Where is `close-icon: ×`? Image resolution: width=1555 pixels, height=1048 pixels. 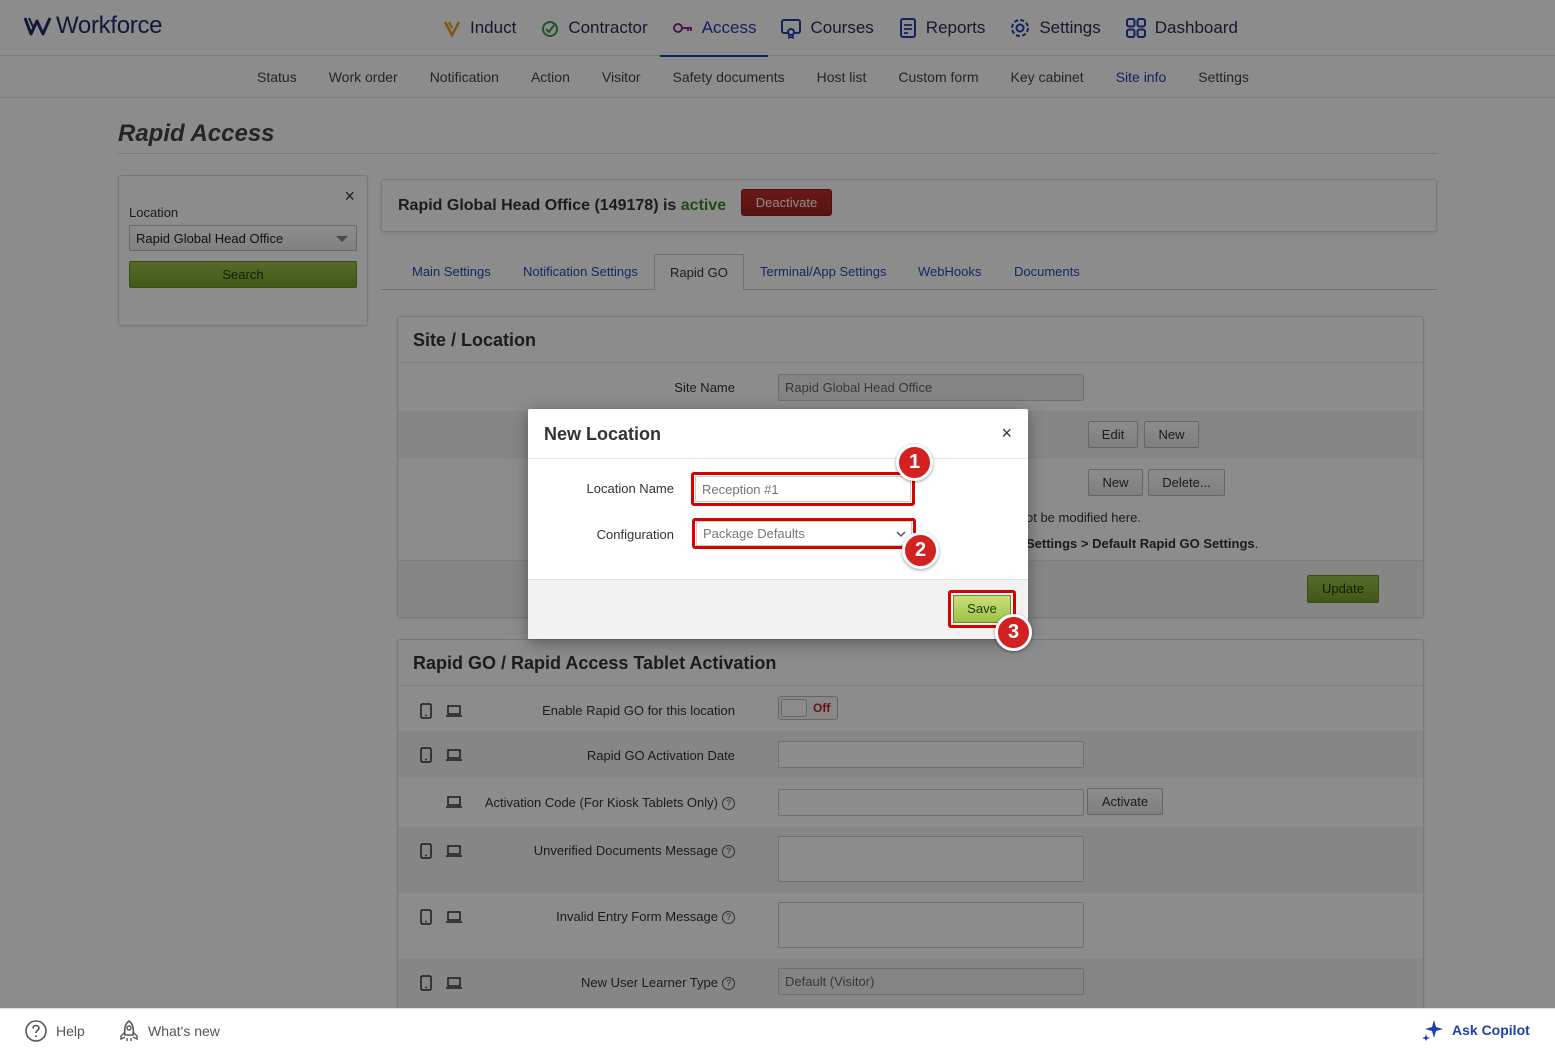 close-icon: × is located at coordinates (1006, 433).